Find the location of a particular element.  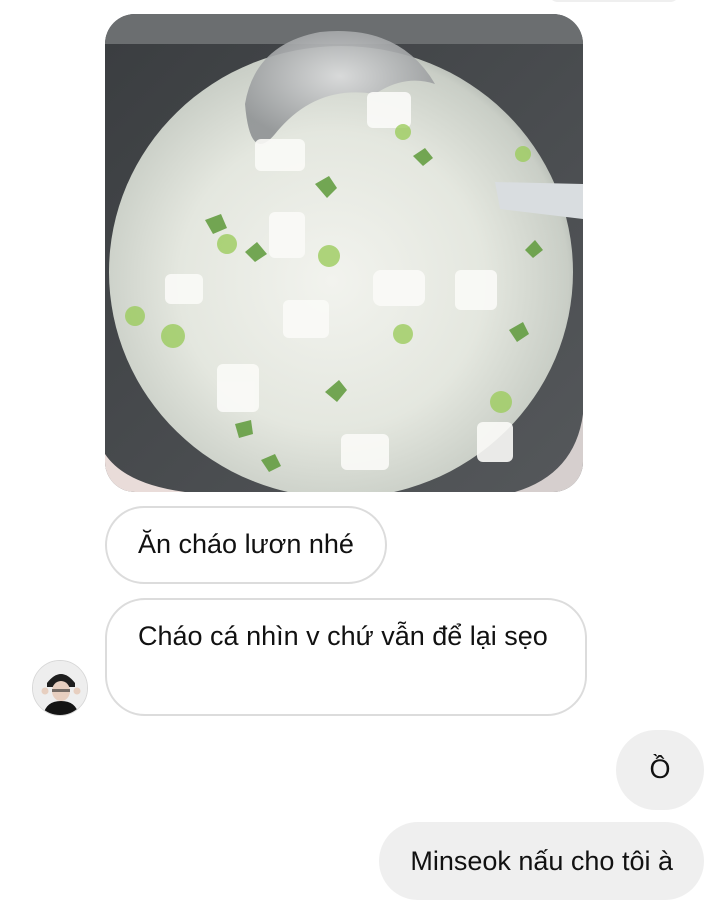

sender-avatar is located at coordinates (60, 688).